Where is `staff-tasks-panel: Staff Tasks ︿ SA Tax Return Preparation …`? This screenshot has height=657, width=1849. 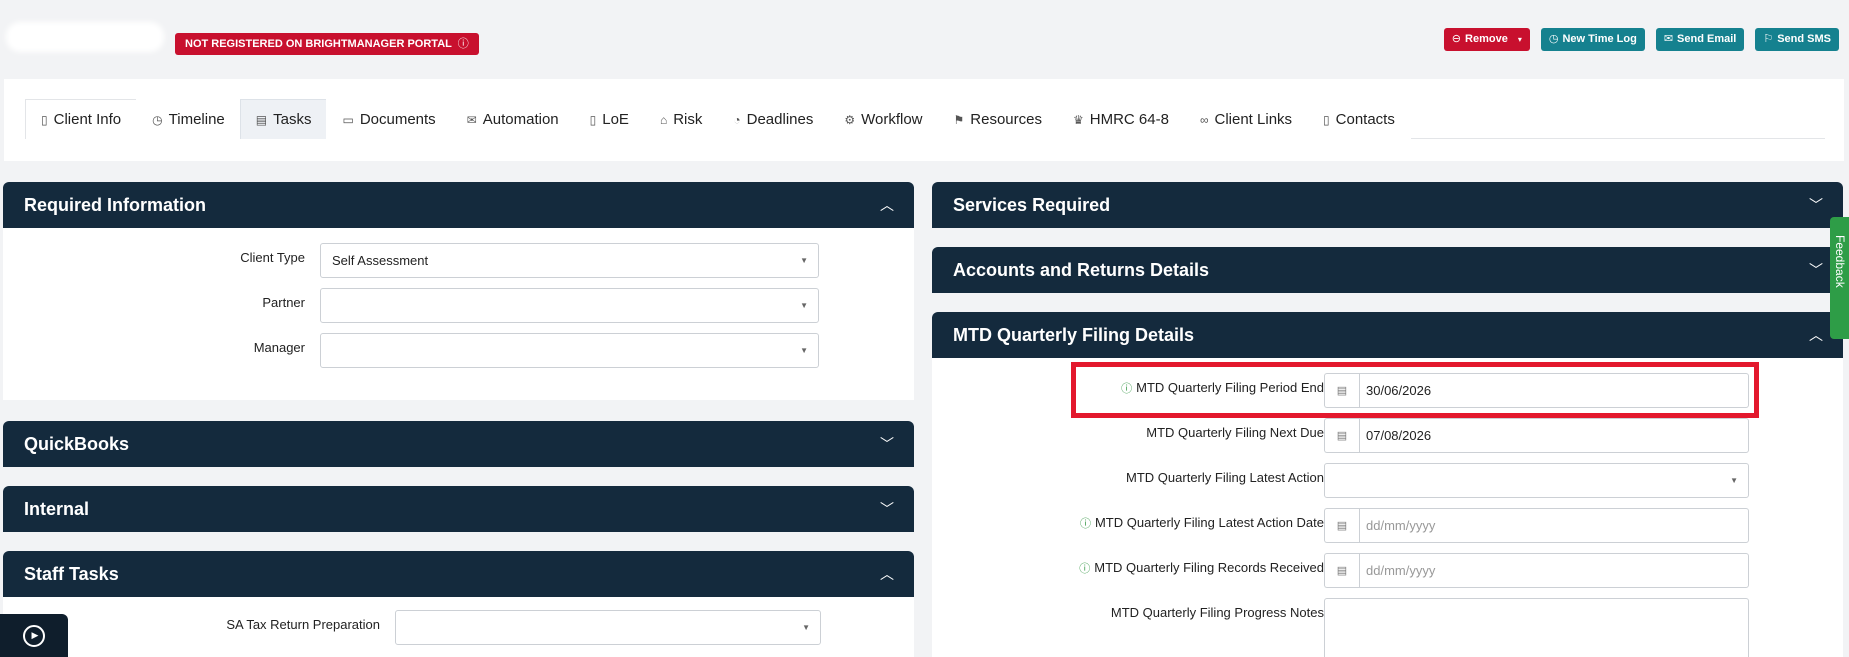 staff-tasks-panel: Staff Tasks ︿ SA Tax Return Preparation … is located at coordinates (458, 604).